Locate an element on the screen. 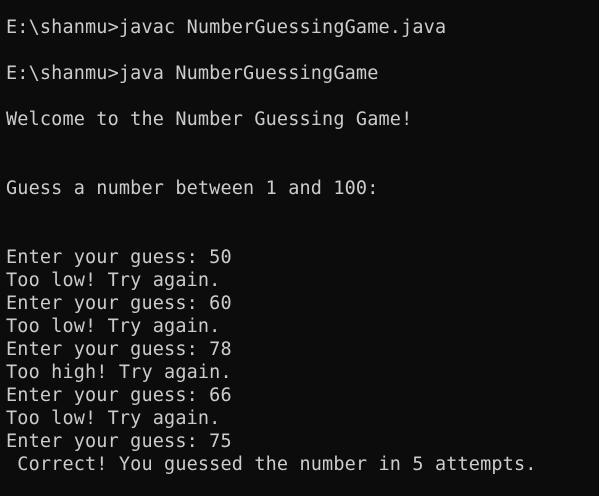 The image size is (599, 496). output-guess-line: Enter your guess: 50 is located at coordinates (119, 257).